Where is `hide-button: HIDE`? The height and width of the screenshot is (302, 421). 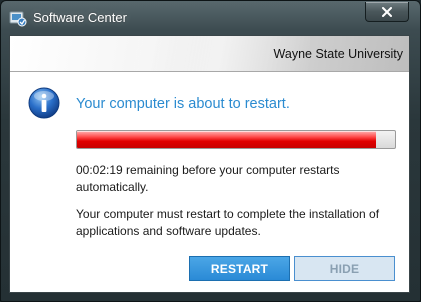
hide-button: HIDE is located at coordinates (344, 268).